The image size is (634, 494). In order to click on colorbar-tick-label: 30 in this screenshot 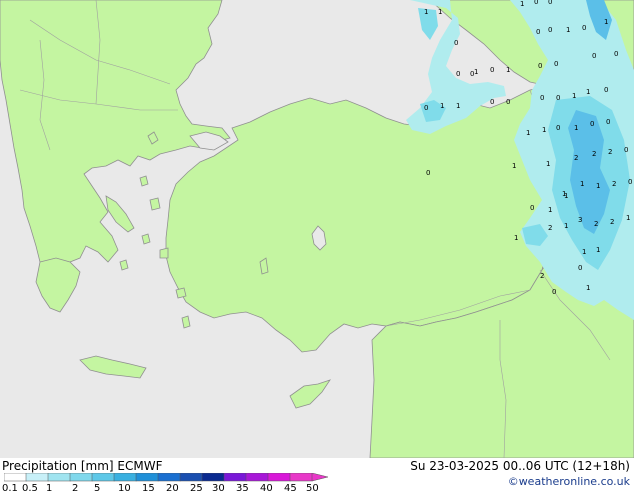, I will do `click(218, 488)`.